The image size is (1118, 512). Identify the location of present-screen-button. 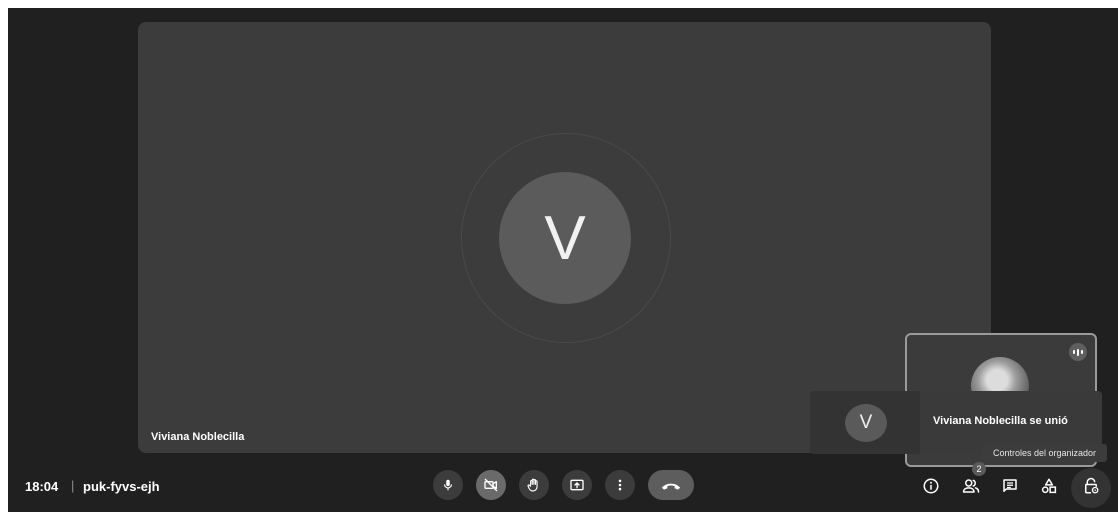
(577, 485).